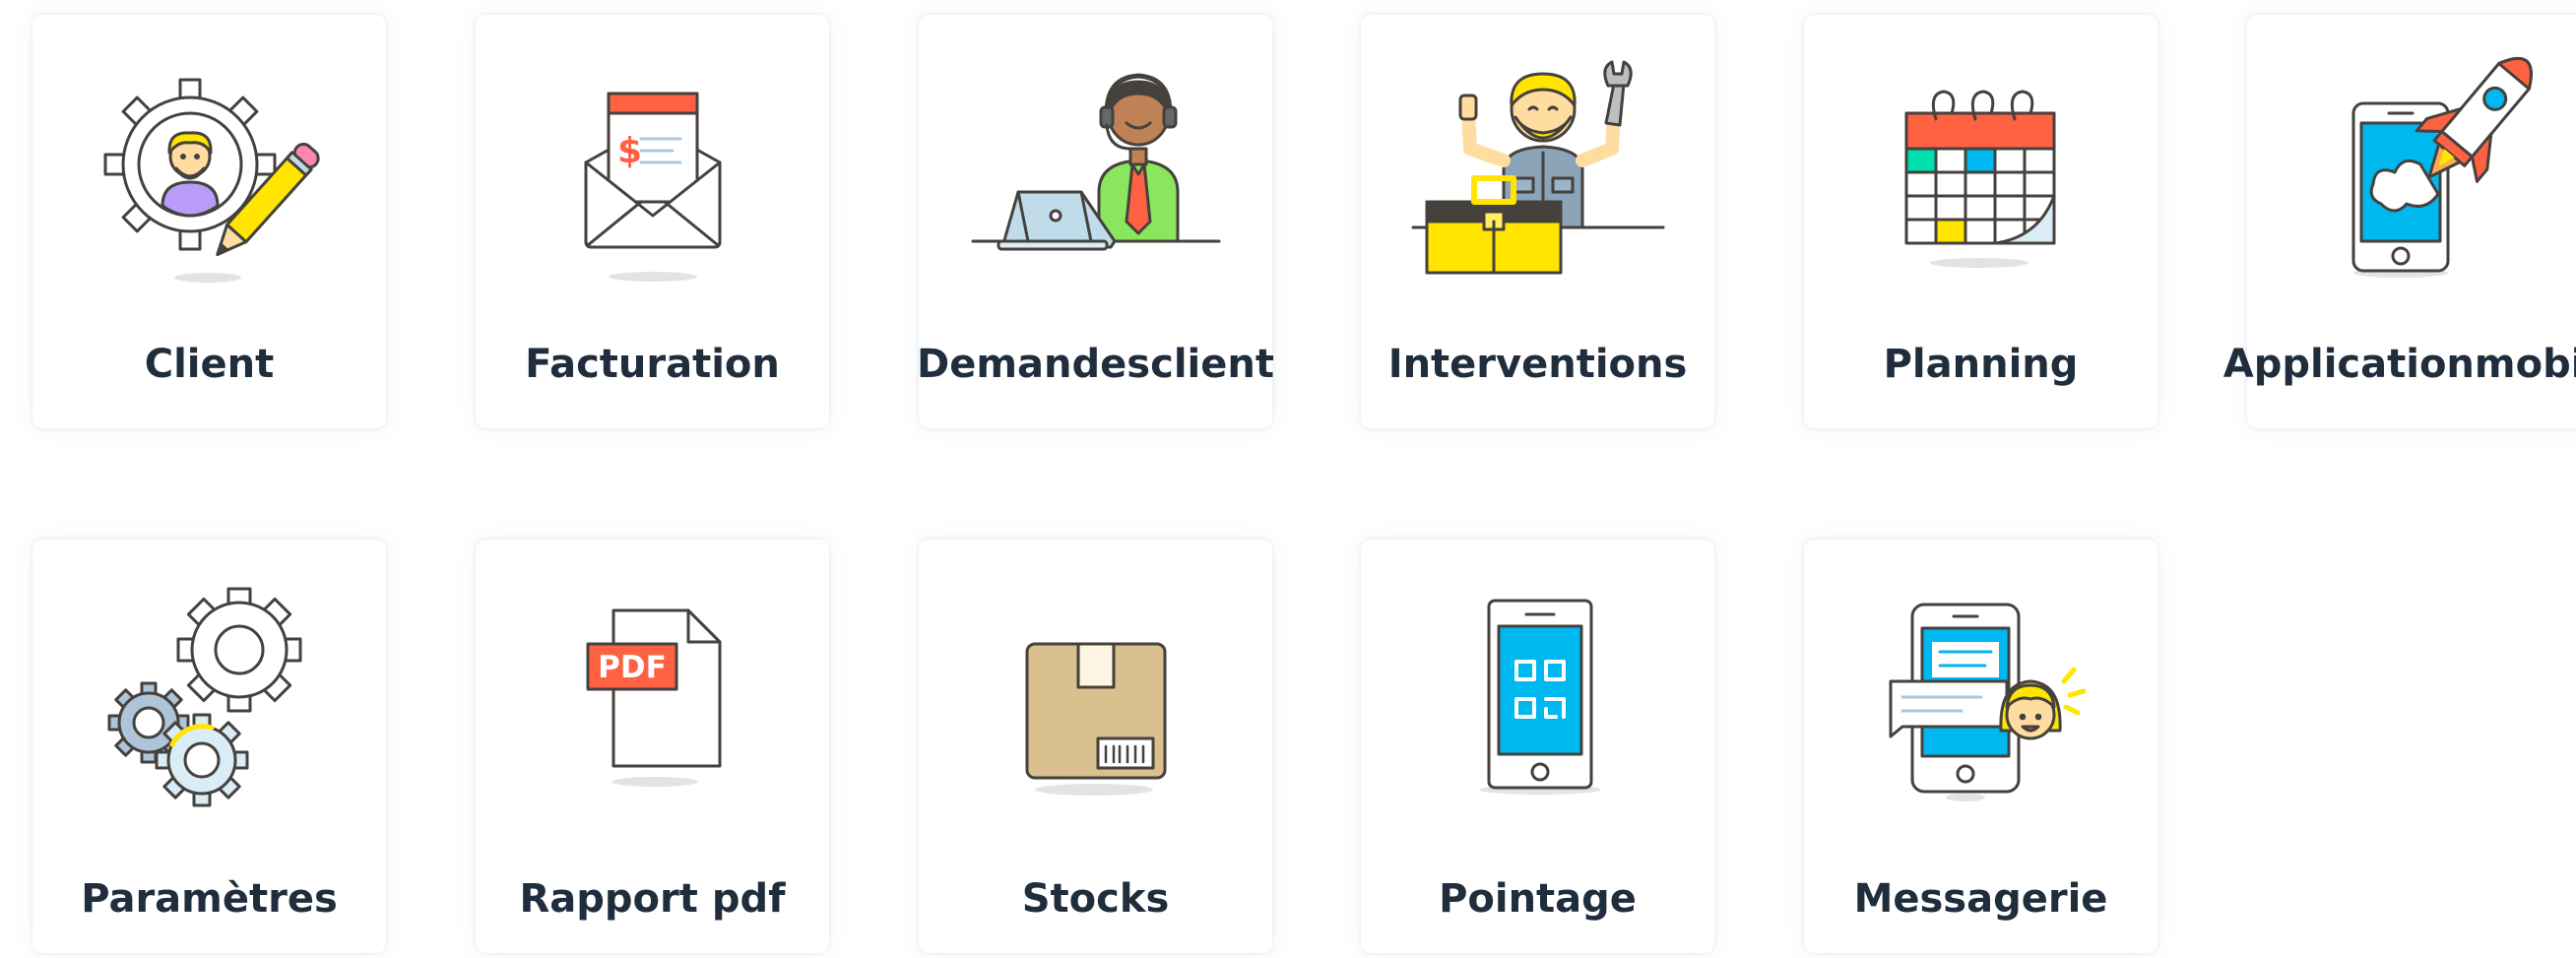 The image size is (2576, 958). I want to click on module-tile-messagerie: Messagerie, so click(1980, 747).